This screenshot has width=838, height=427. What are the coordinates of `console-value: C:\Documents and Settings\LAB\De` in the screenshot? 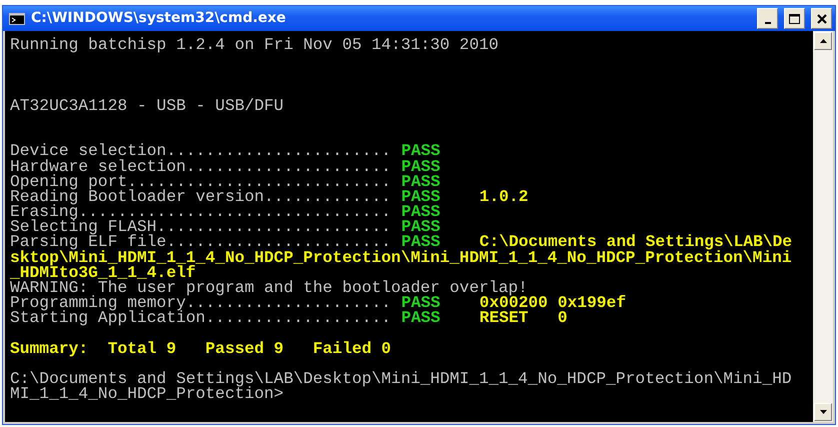 It's located at (635, 242).